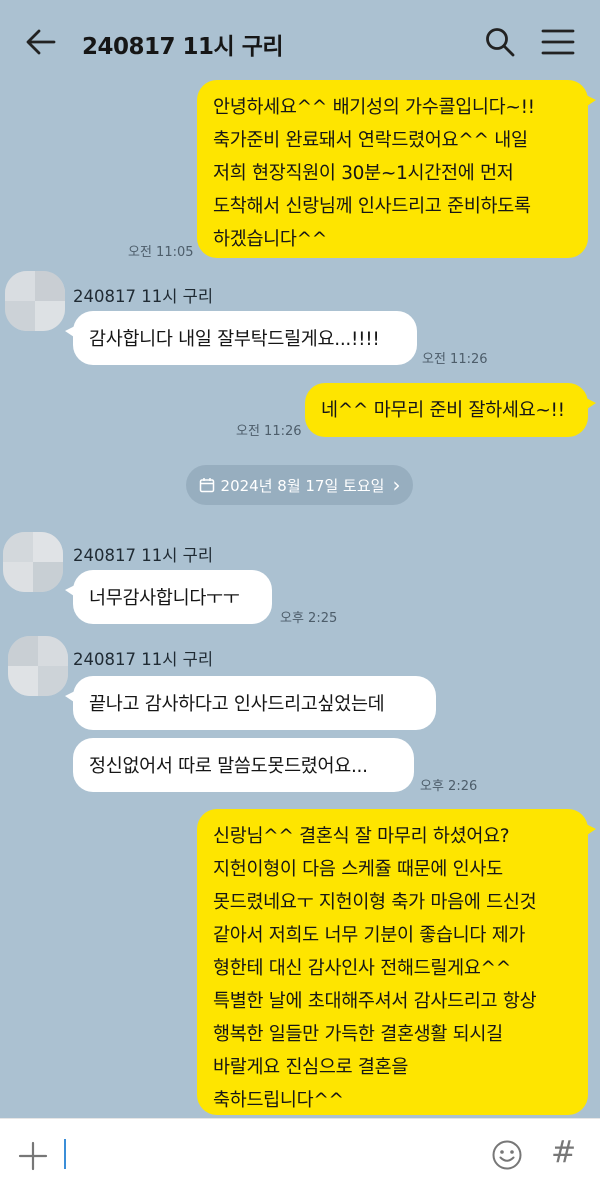 The height and width of the screenshot is (1192, 600). What do you see at coordinates (558, 42) in the screenshot?
I see `hamburger-menu-icon` at bounding box center [558, 42].